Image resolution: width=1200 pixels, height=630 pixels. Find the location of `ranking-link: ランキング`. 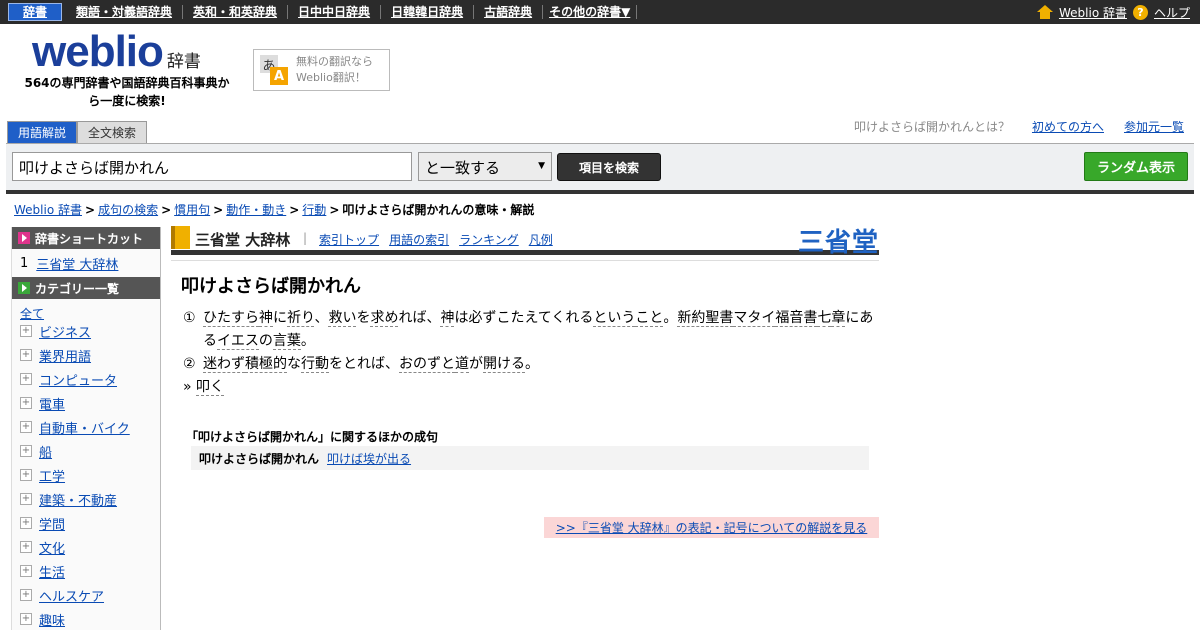

ranking-link: ランキング is located at coordinates (489, 239).